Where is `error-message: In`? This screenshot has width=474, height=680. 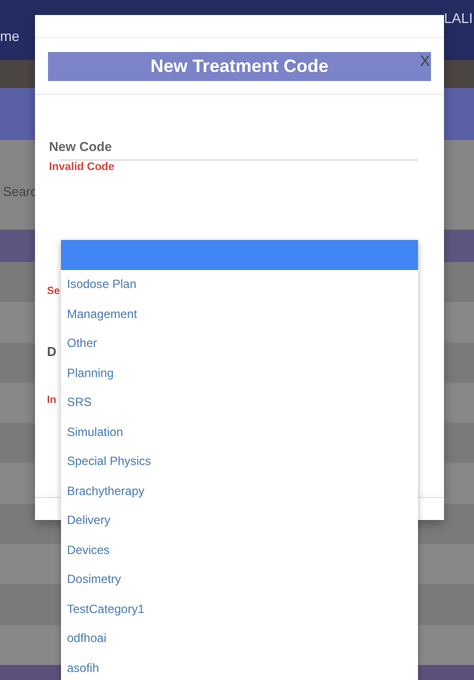
error-message: In is located at coordinates (51, 400).